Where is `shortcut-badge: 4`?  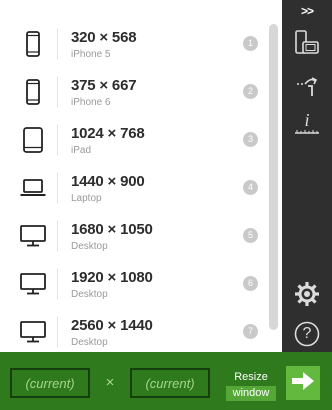 shortcut-badge: 4 is located at coordinates (250, 187).